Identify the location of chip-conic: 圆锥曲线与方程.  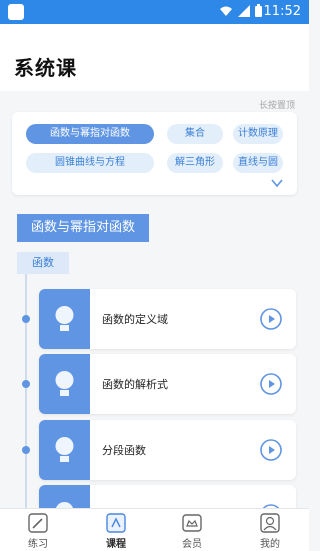
(90, 163).